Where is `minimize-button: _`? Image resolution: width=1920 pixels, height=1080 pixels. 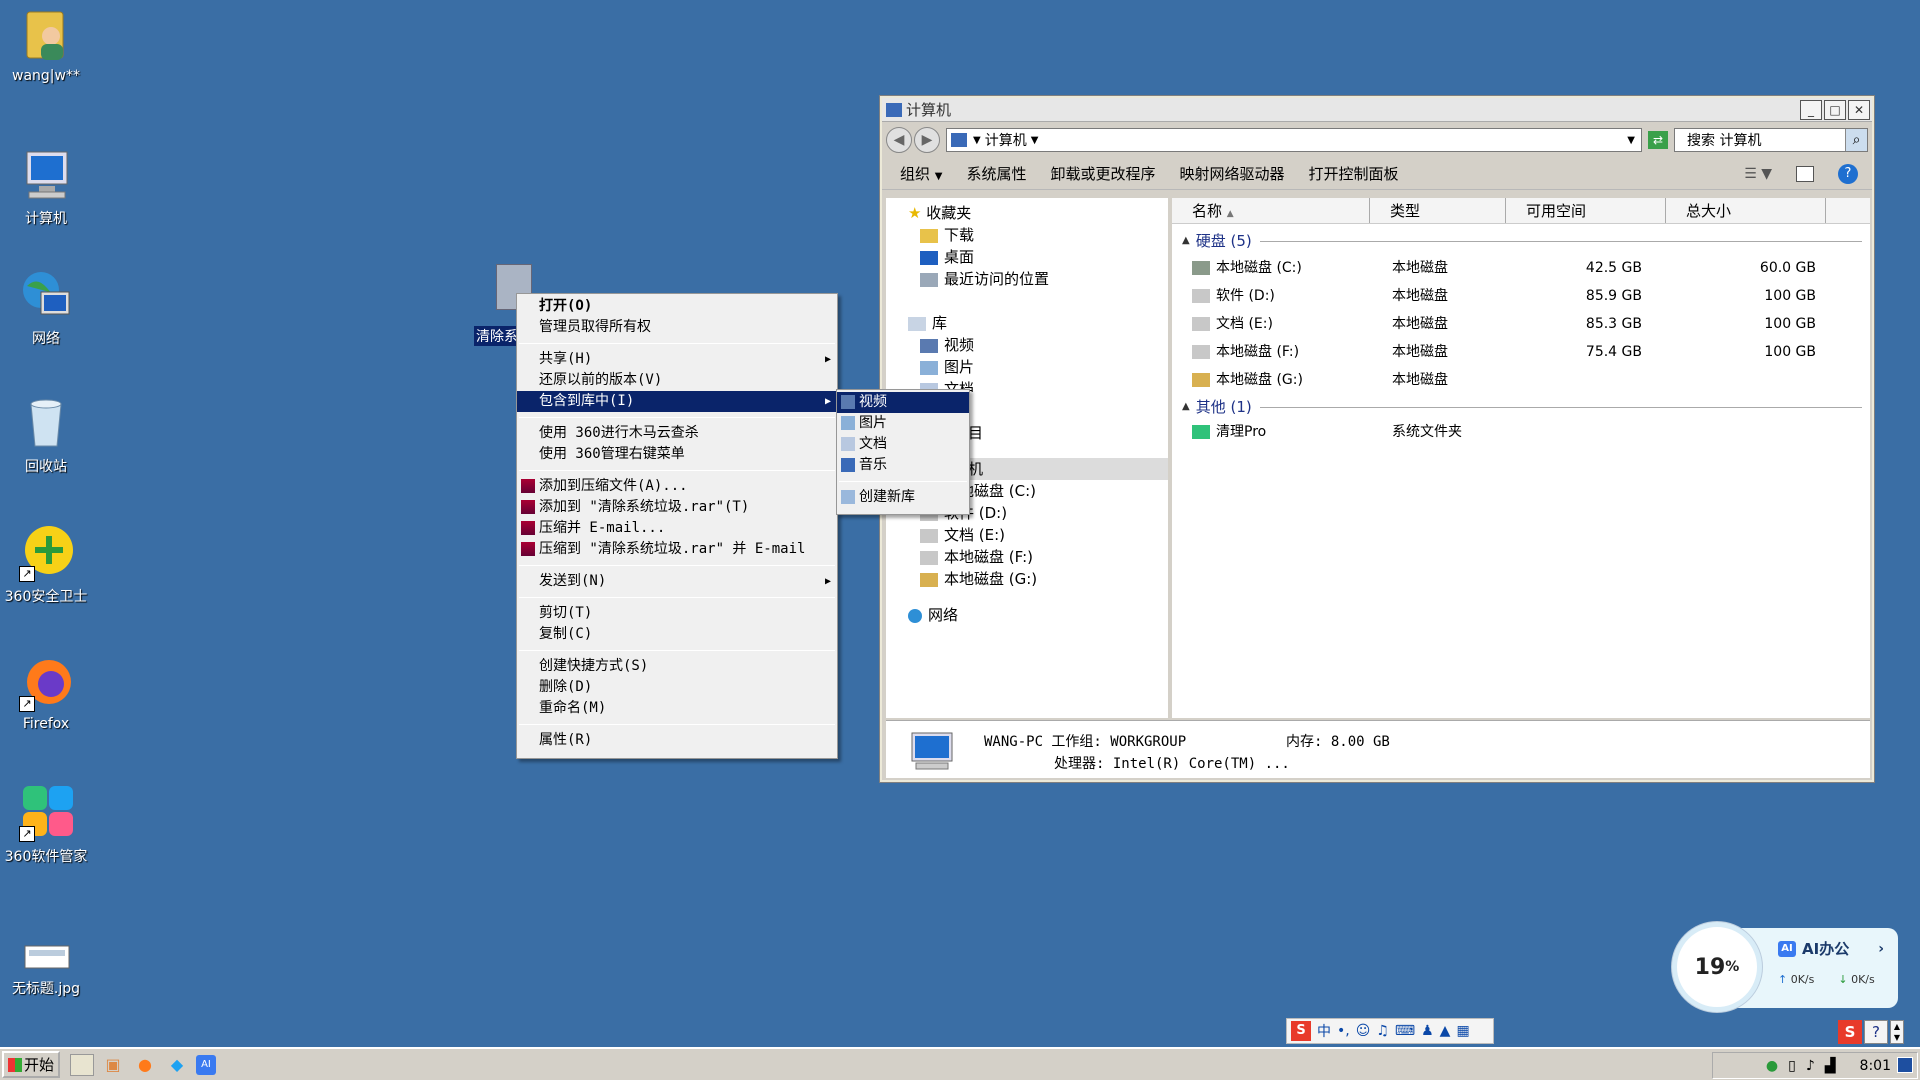 minimize-button: _ is located at coordinates (1811, 109).